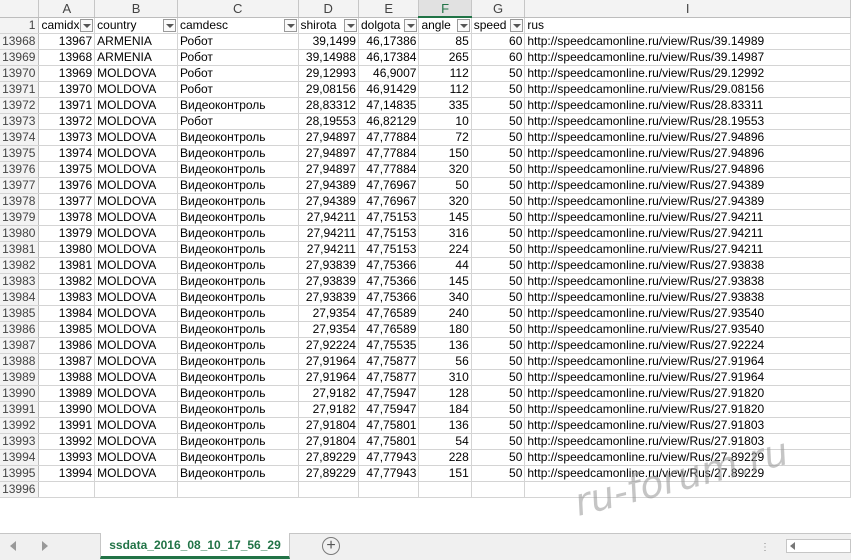 The width and height of the screenshot is (851, 560). Describe the element at coordinates (20, 377) in the screenshot. I see `row-header: 13989` at that location.